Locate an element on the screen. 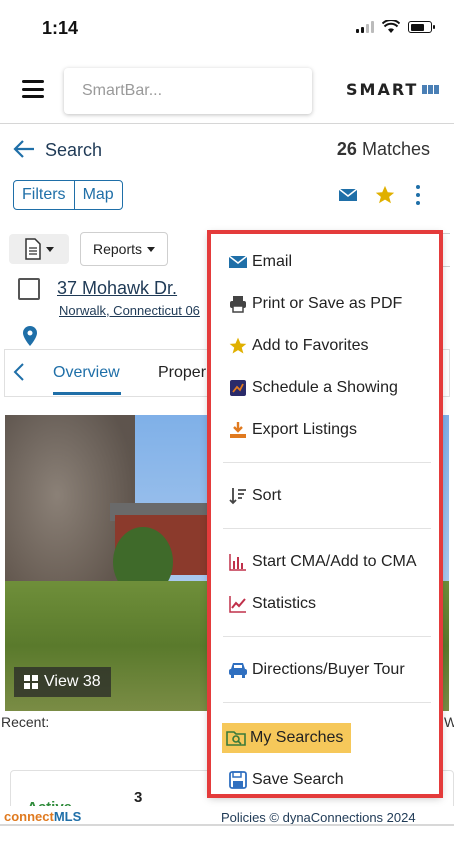 The width and height of the screenshot is (454, 842). match-count-label: Matches is located at coordinates (395, 149).